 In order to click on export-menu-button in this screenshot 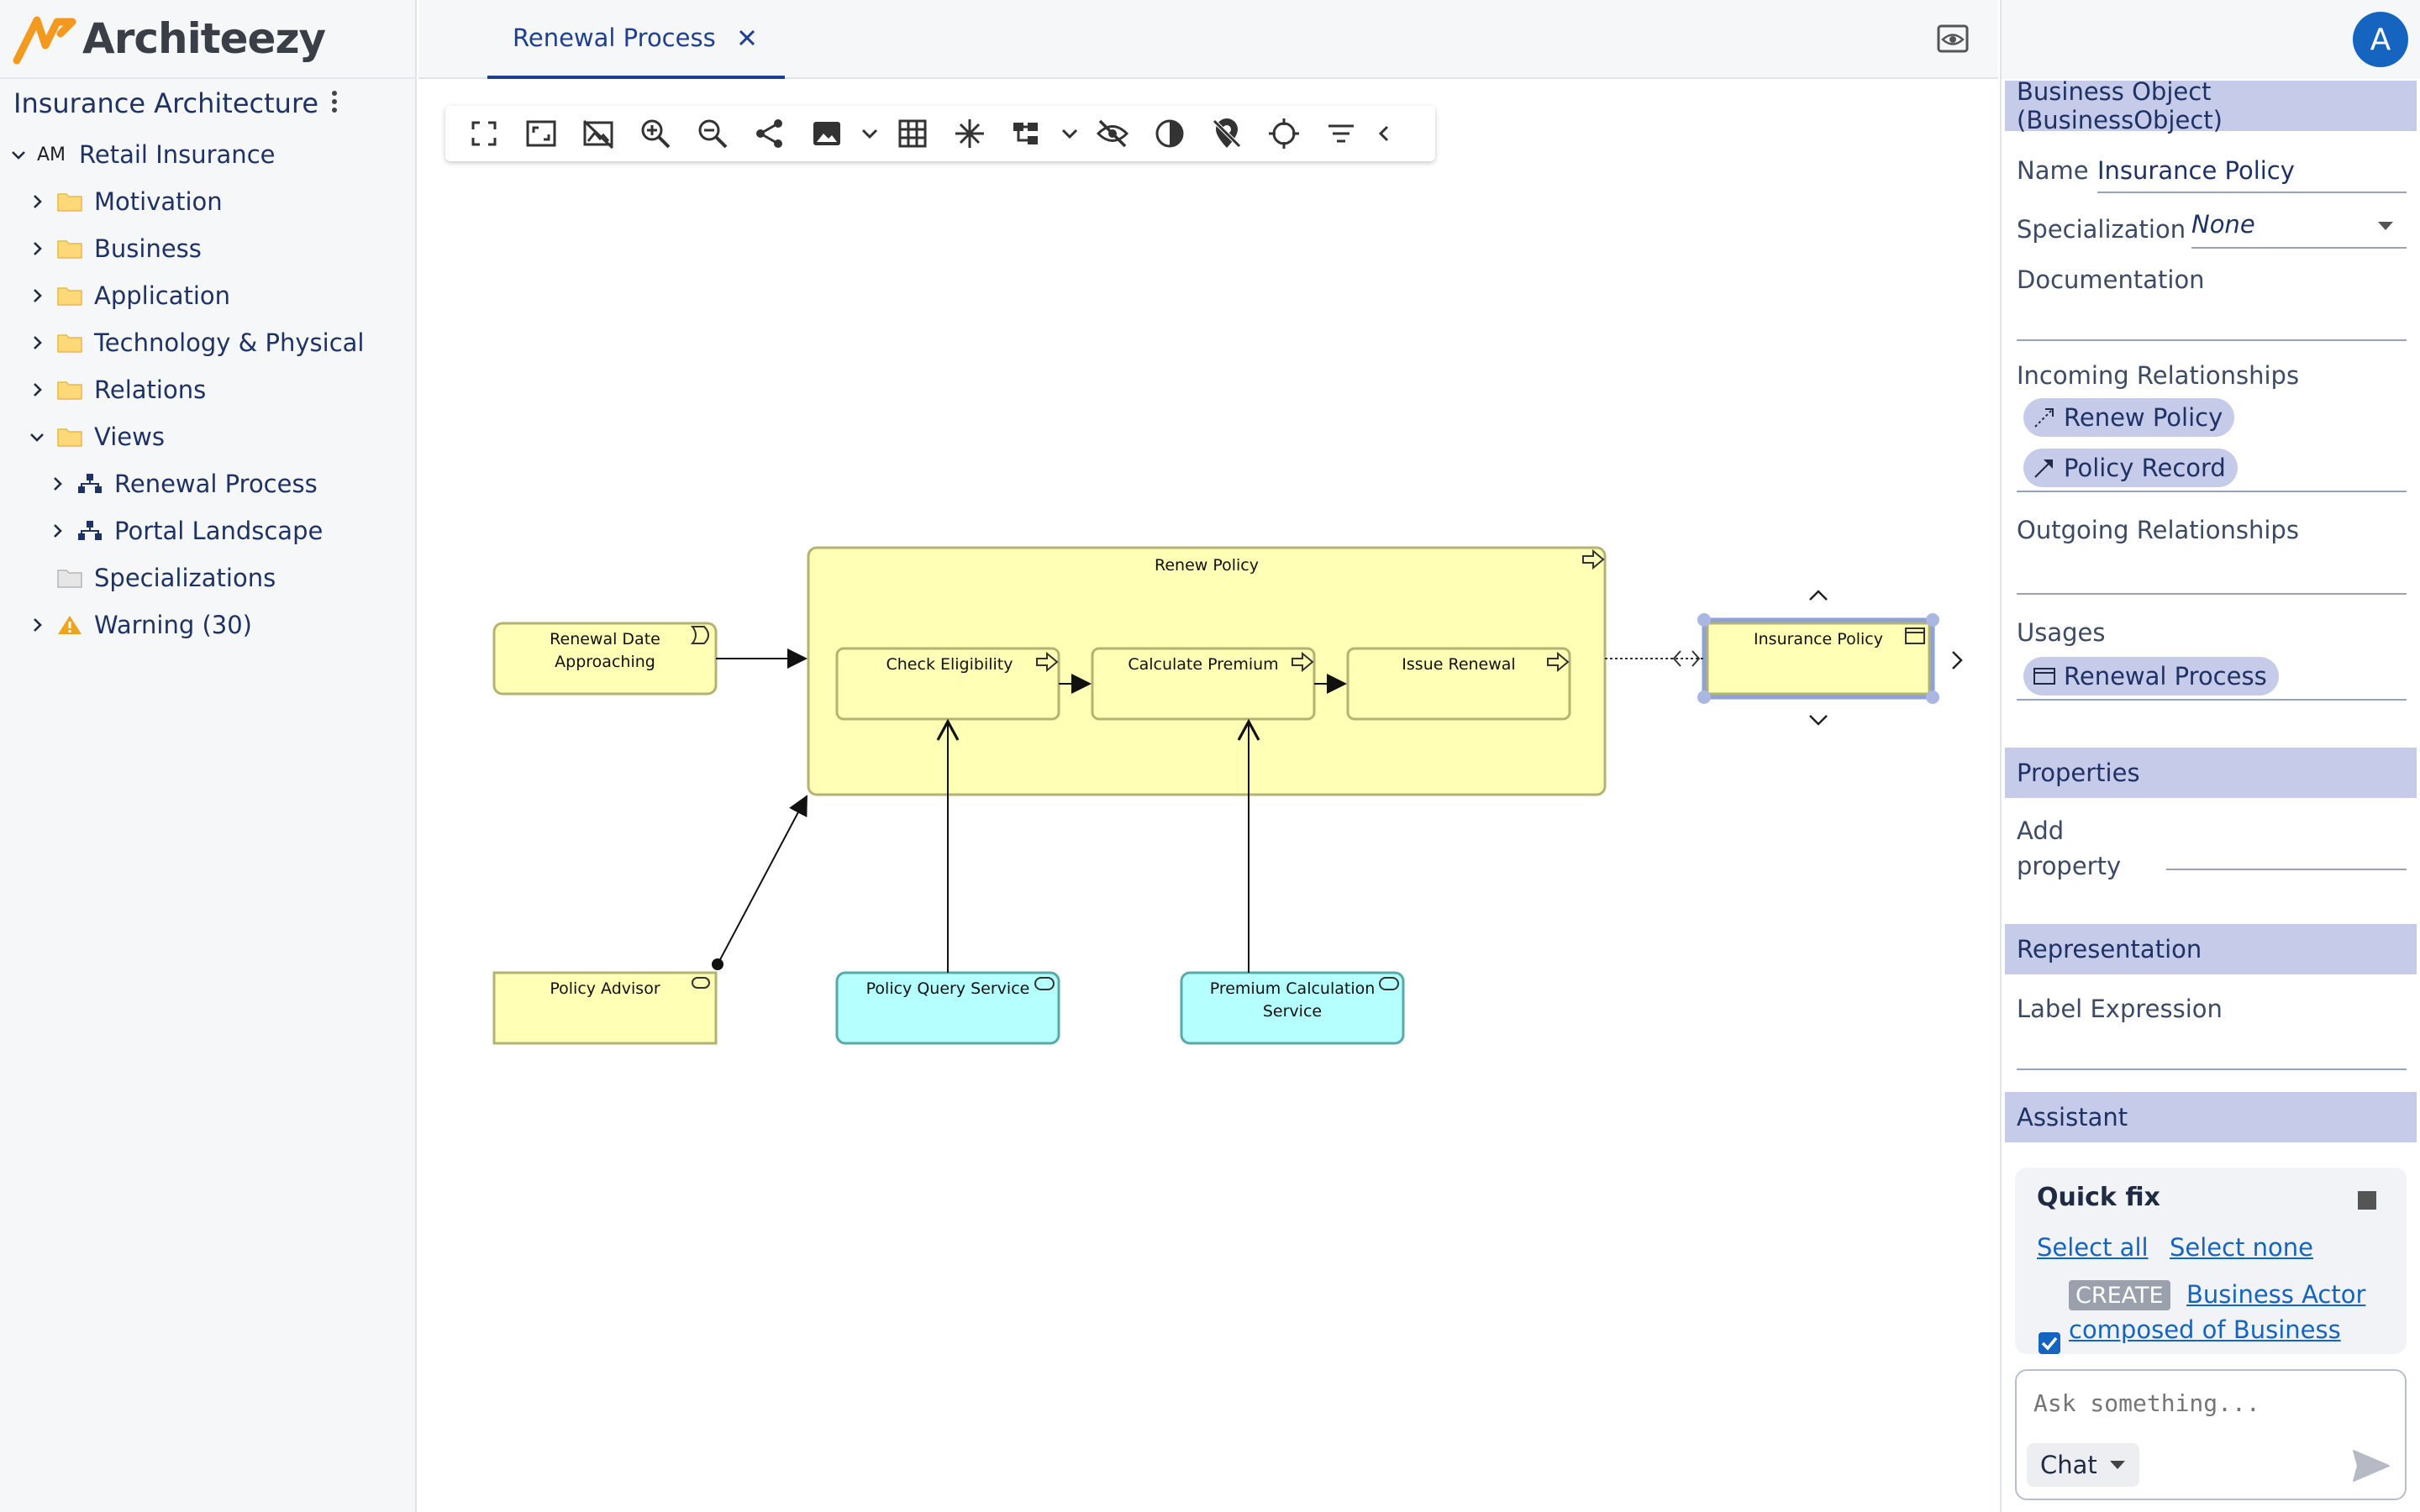, I will do `click(870, 133)`.